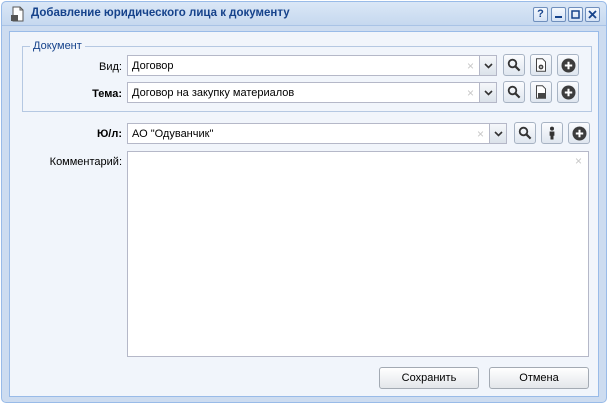  What do you see at coordinates (109, 134) in the screenshot?
I see `legal-entity-label: Ю/л:` at bounding box center [109, 134].